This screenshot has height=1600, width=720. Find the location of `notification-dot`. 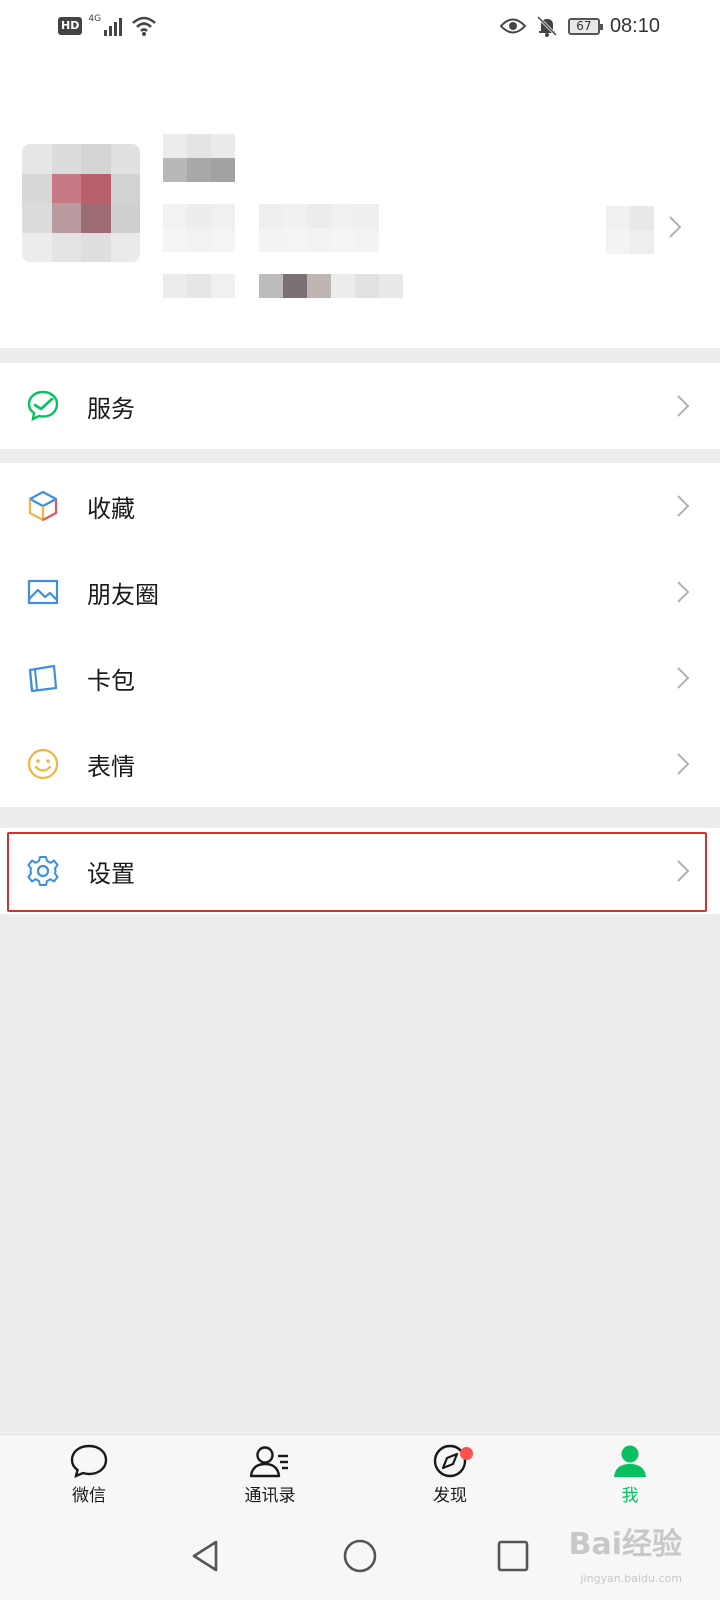

notification-dot is located at coordinates (466, 1453).